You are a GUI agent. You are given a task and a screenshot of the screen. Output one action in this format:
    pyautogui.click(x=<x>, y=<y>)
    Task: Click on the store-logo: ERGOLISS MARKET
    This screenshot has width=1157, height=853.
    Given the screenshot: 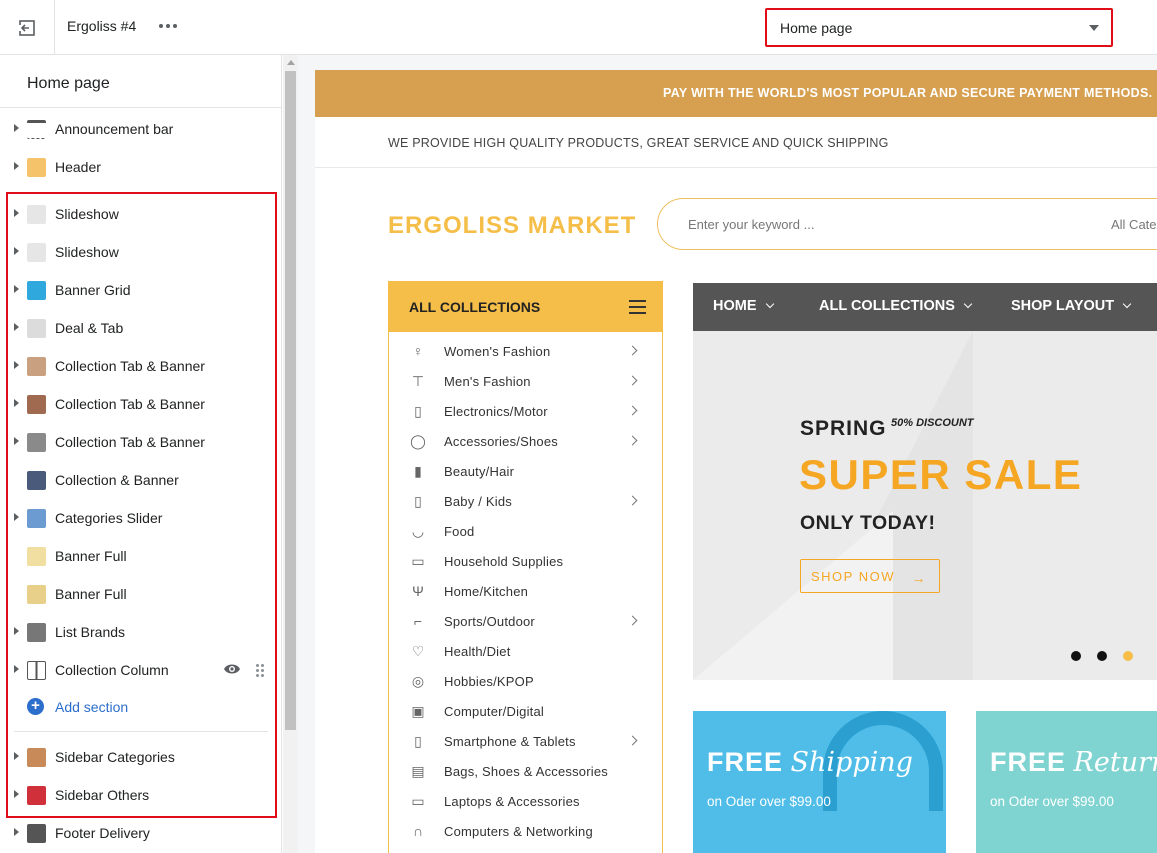 What is the action you would take?
    pyautogui.click(x=512, y=226)
    